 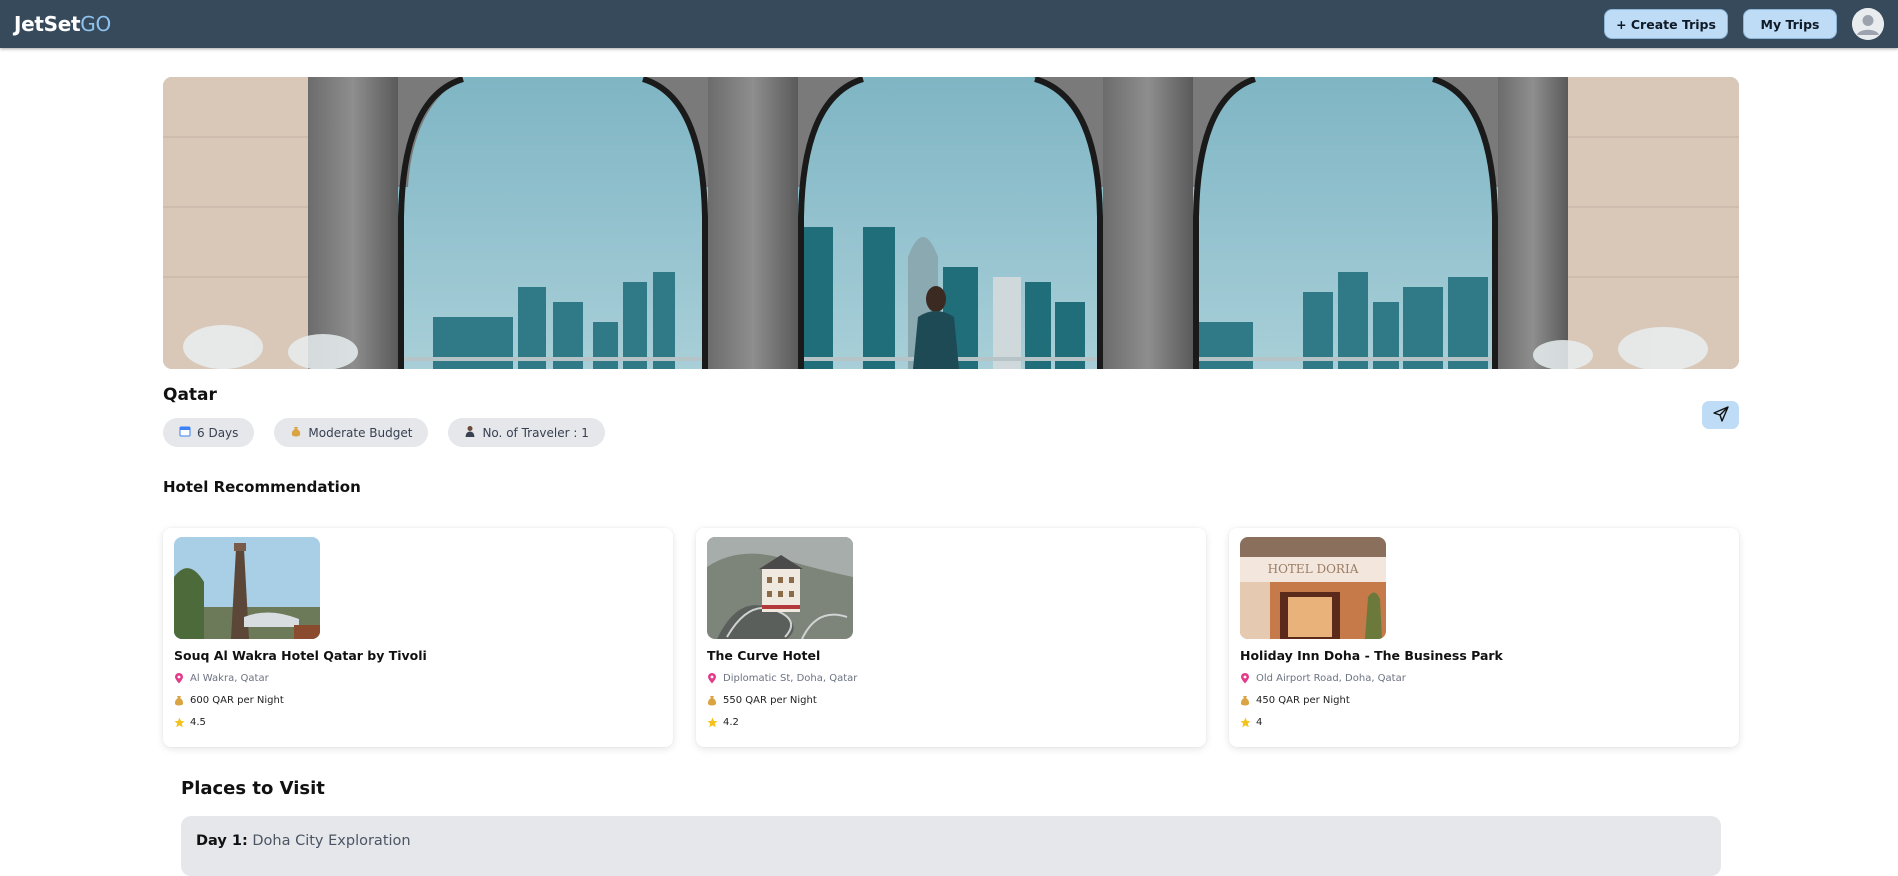 What do you see at coordinates (229, 678) in the screenshot?
I see `hotel-address-text: Al Wakra, Qatar` at bounding box center [229, 678].